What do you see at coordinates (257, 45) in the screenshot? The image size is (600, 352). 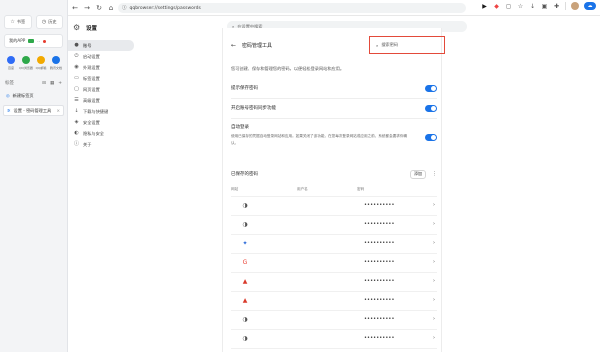 I see `password-manager-title: 密码管理工具` at bounding box center [257, 45].